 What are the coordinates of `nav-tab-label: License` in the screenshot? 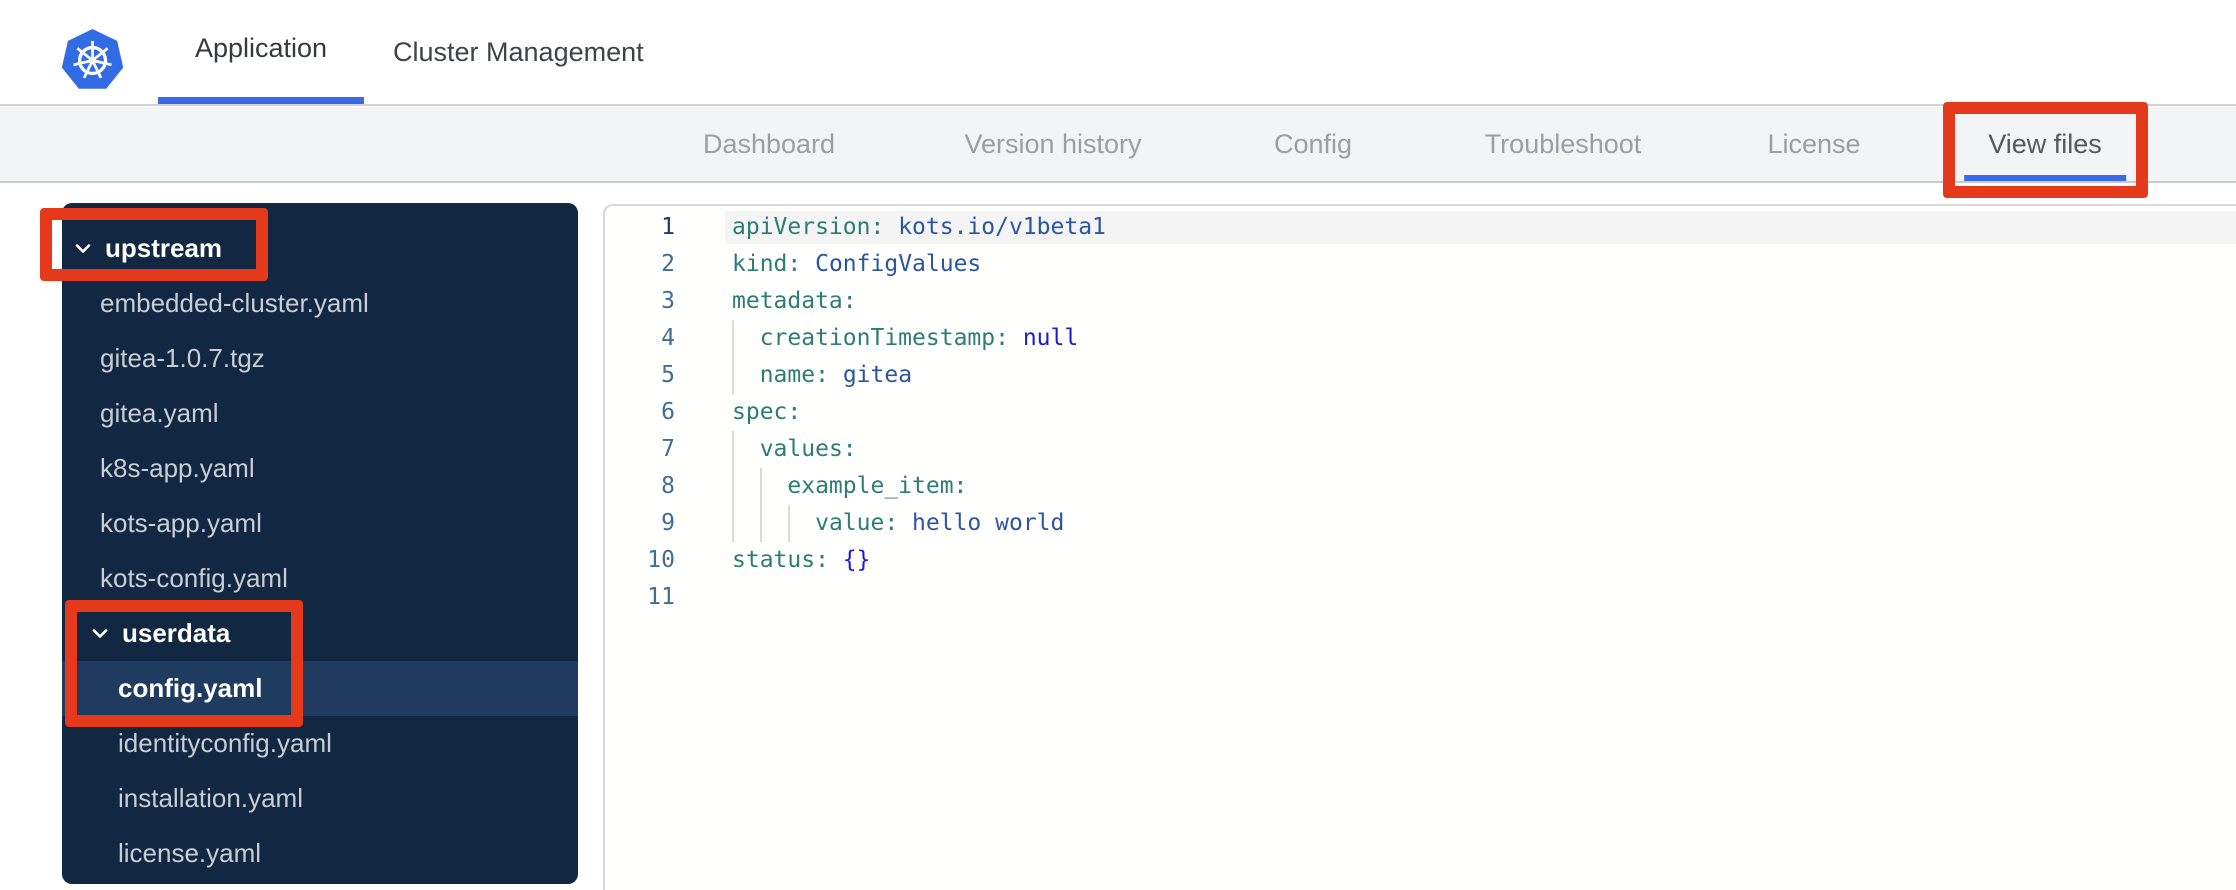 It's located at (1814, 143).